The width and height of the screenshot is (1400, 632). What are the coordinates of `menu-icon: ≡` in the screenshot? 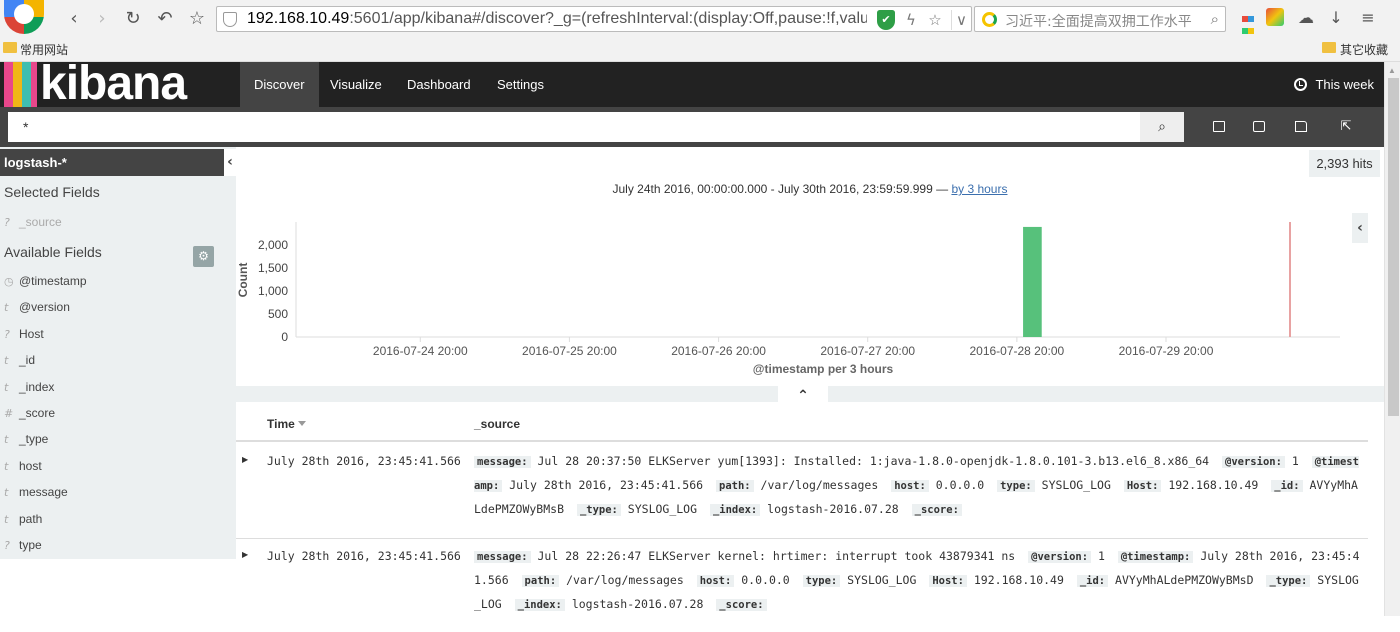 It's located at (1368, 18).